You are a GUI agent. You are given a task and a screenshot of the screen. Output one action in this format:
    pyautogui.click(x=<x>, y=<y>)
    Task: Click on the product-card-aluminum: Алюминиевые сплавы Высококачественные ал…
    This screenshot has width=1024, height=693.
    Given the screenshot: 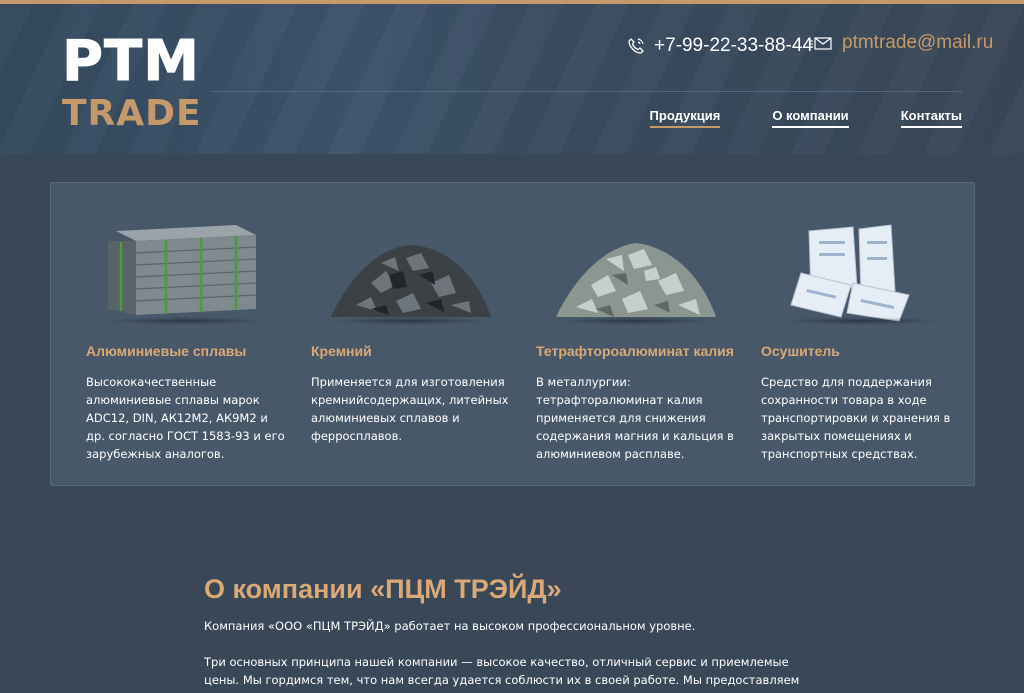 What is the action you would take?
    pyautogui.click(x=186, y=338)
    